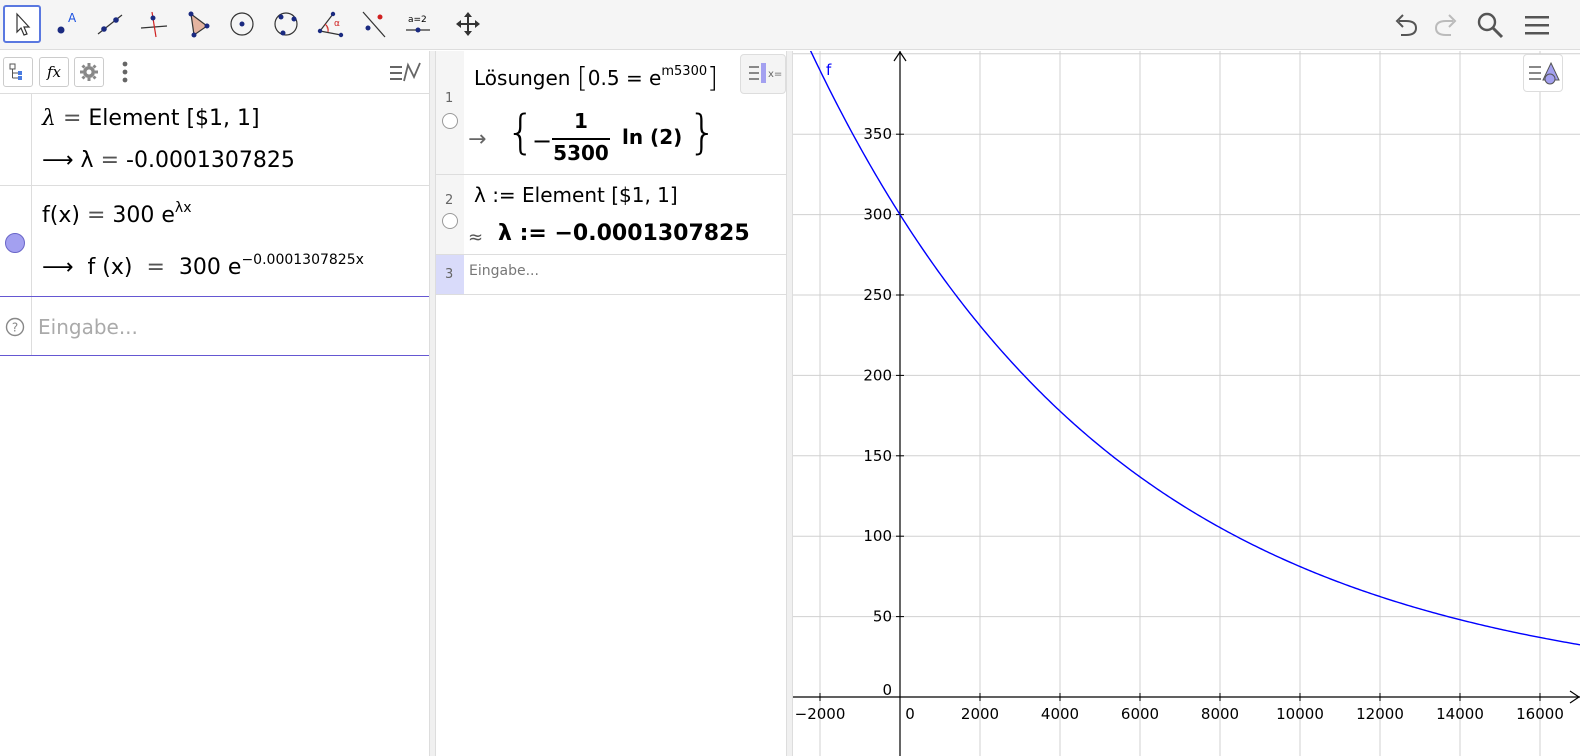 The image size is (1580, 756). I want to click on cas-output-arrow: →, so click(477, 139).